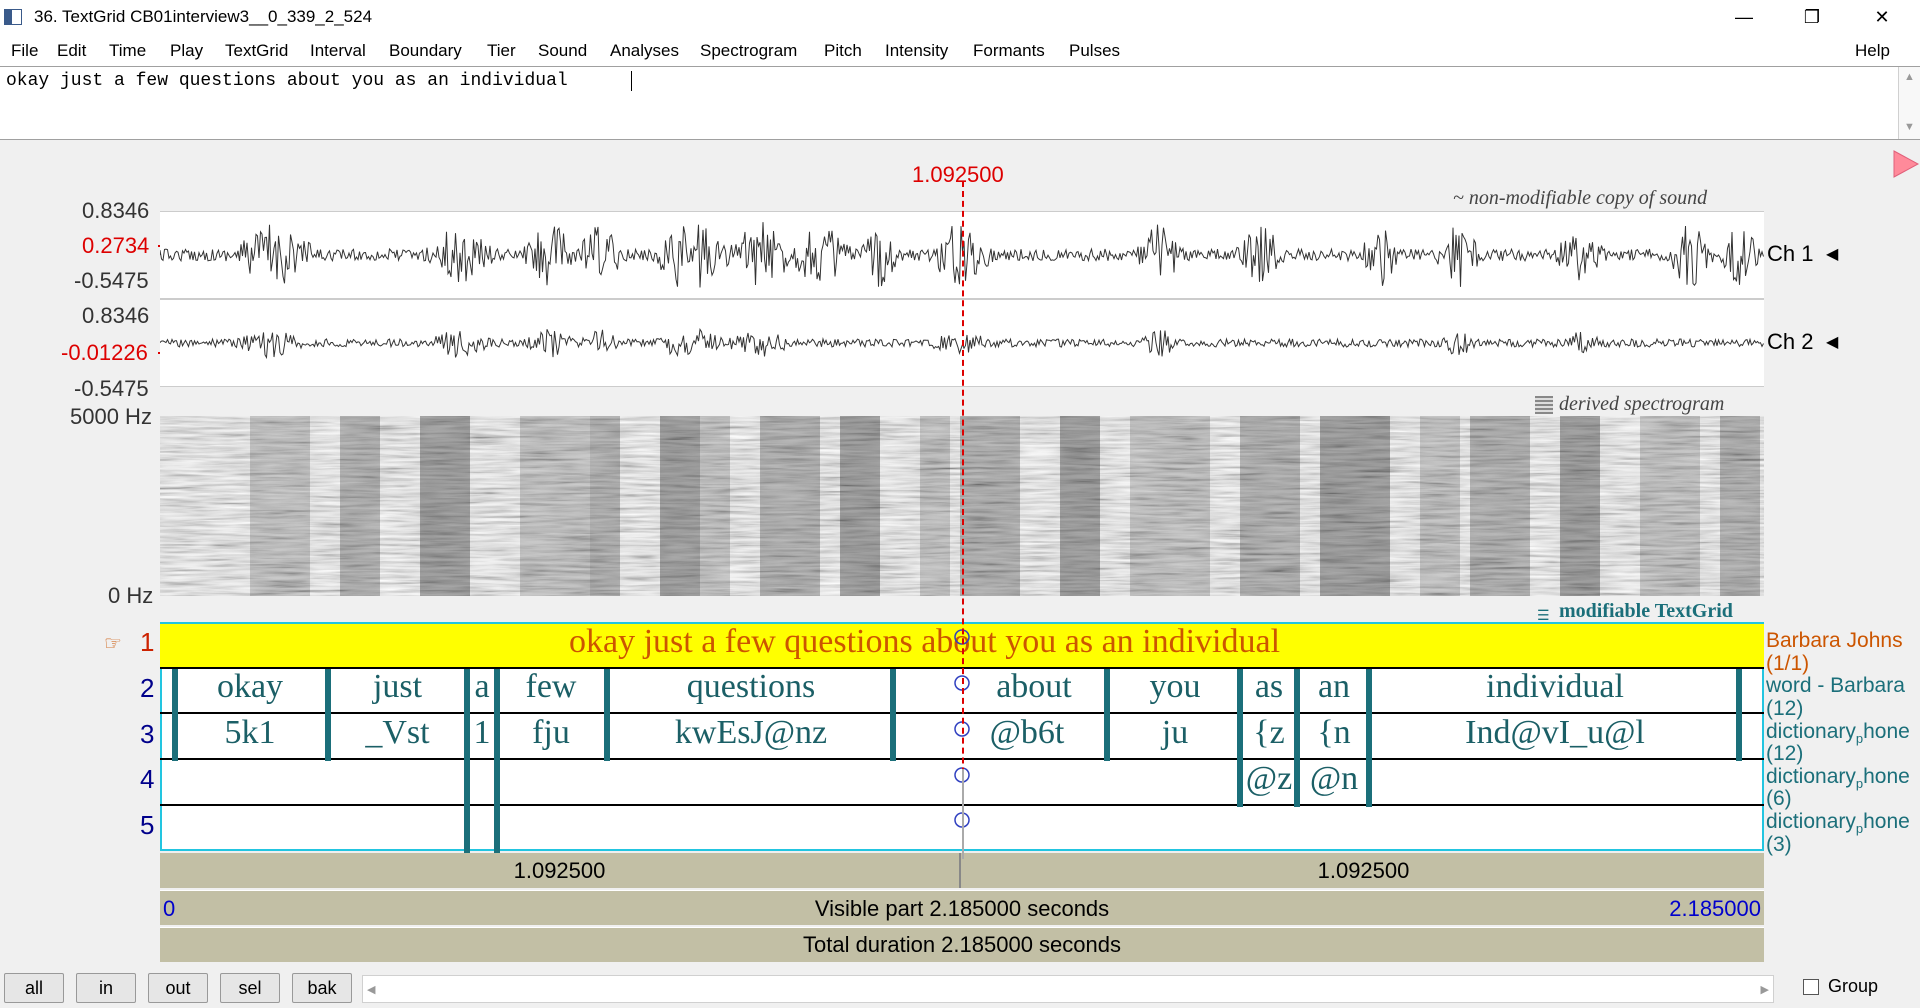  Describe the element at coordinates (116, 315) in the screenshot. I see `ch2-max-label: 0.8346` at that location.